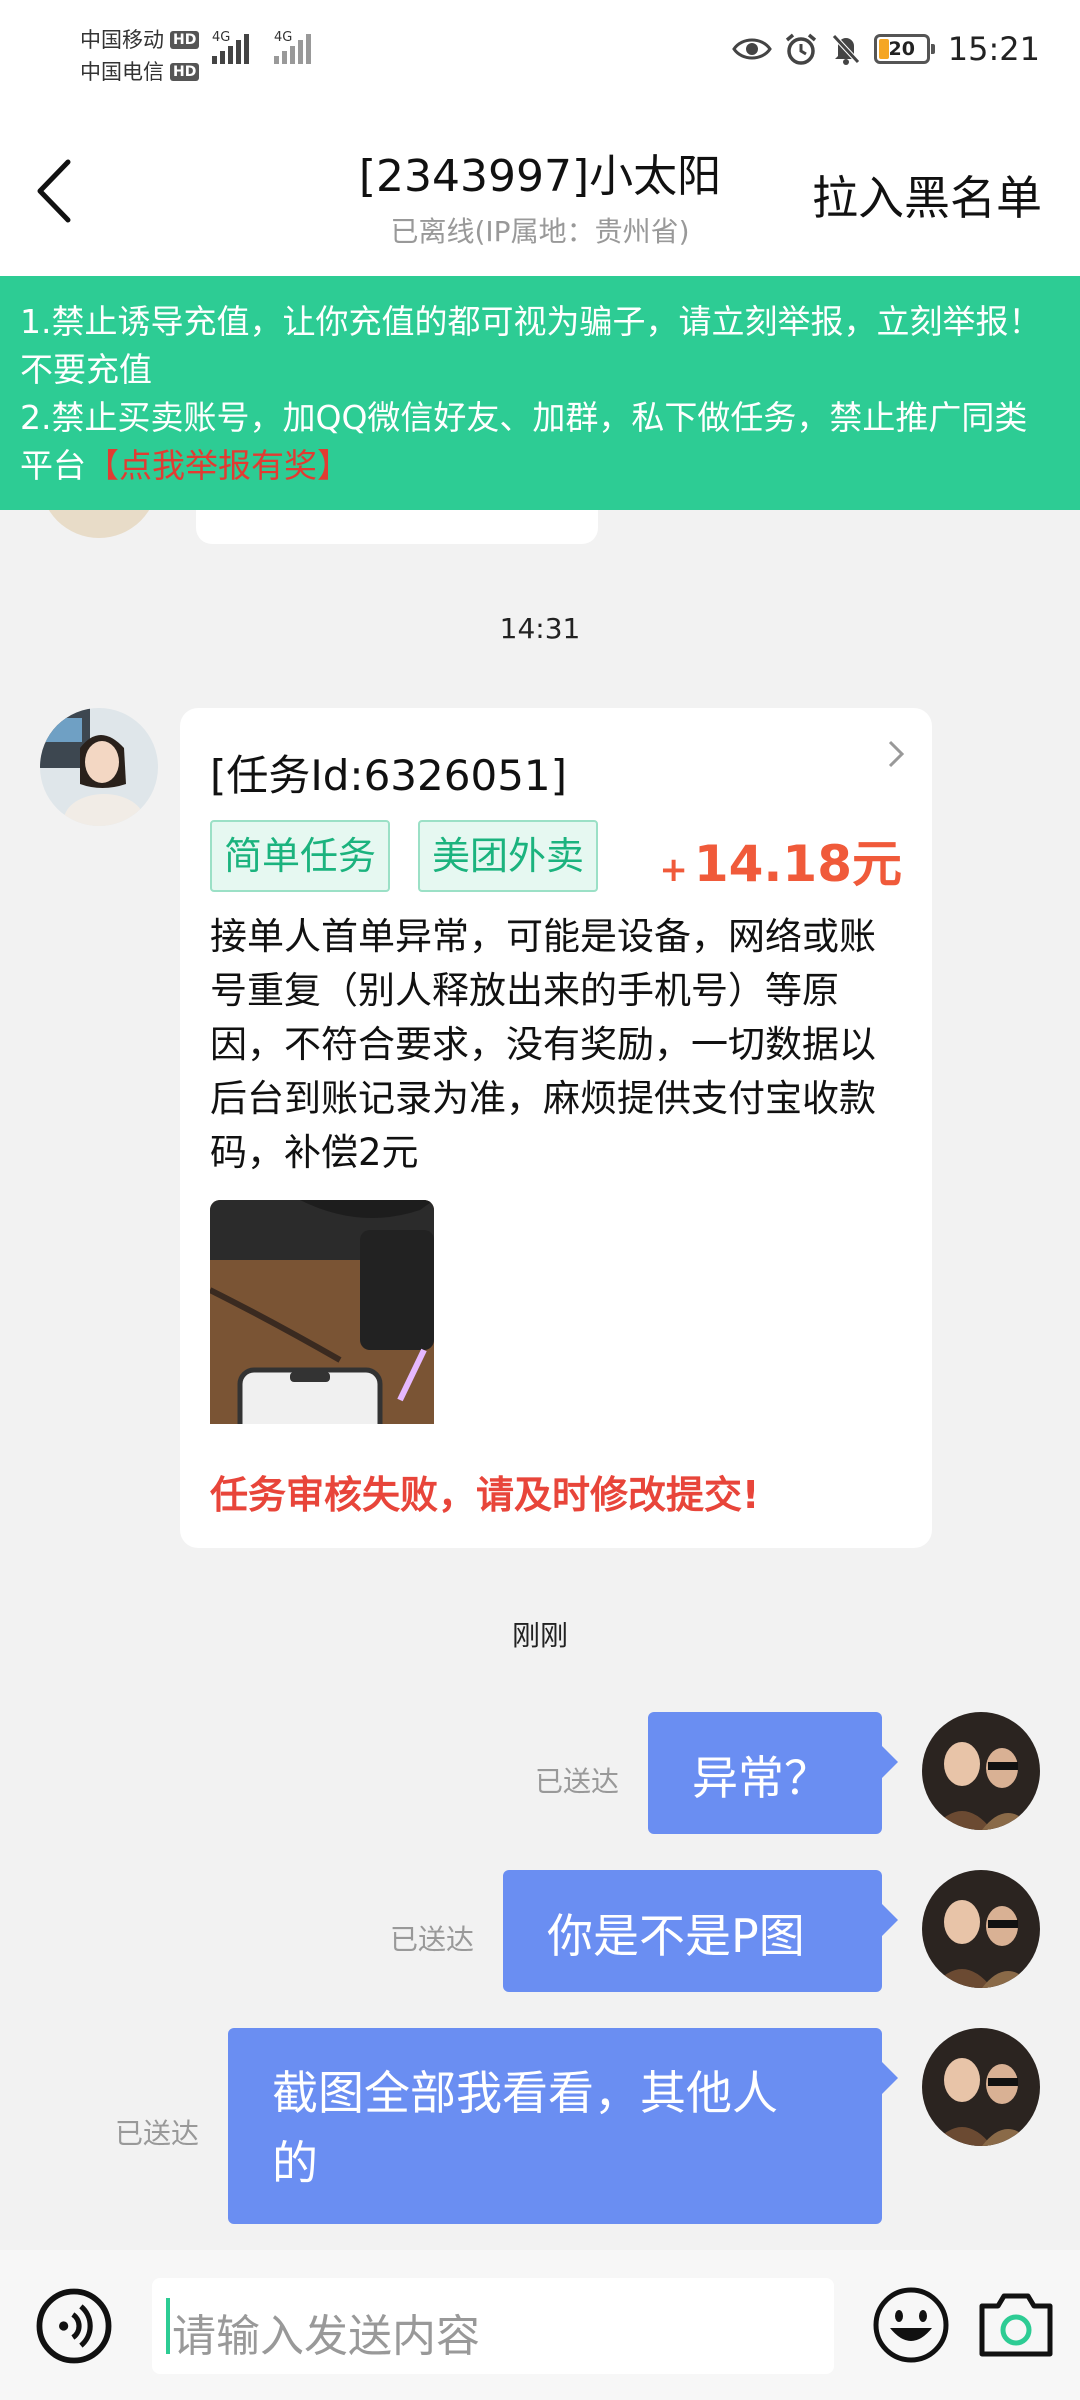 The height and width of the screenshot is (2400, 1080). I want to click on report-link: 【点我举报有奖】, so click(218, 465).